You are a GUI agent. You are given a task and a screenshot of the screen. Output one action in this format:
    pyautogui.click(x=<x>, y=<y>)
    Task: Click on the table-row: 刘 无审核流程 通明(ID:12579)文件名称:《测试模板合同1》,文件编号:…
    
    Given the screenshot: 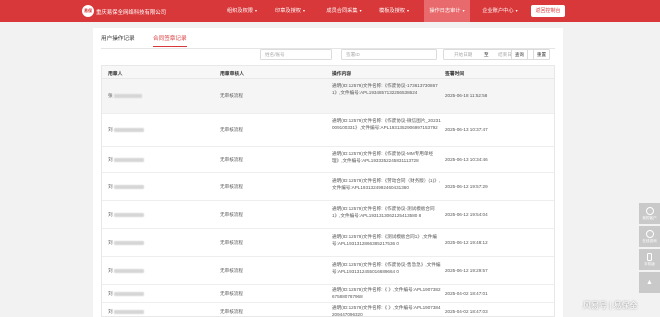 What is the action you would take?
    pyautogui.click(x=328, y=243)
    